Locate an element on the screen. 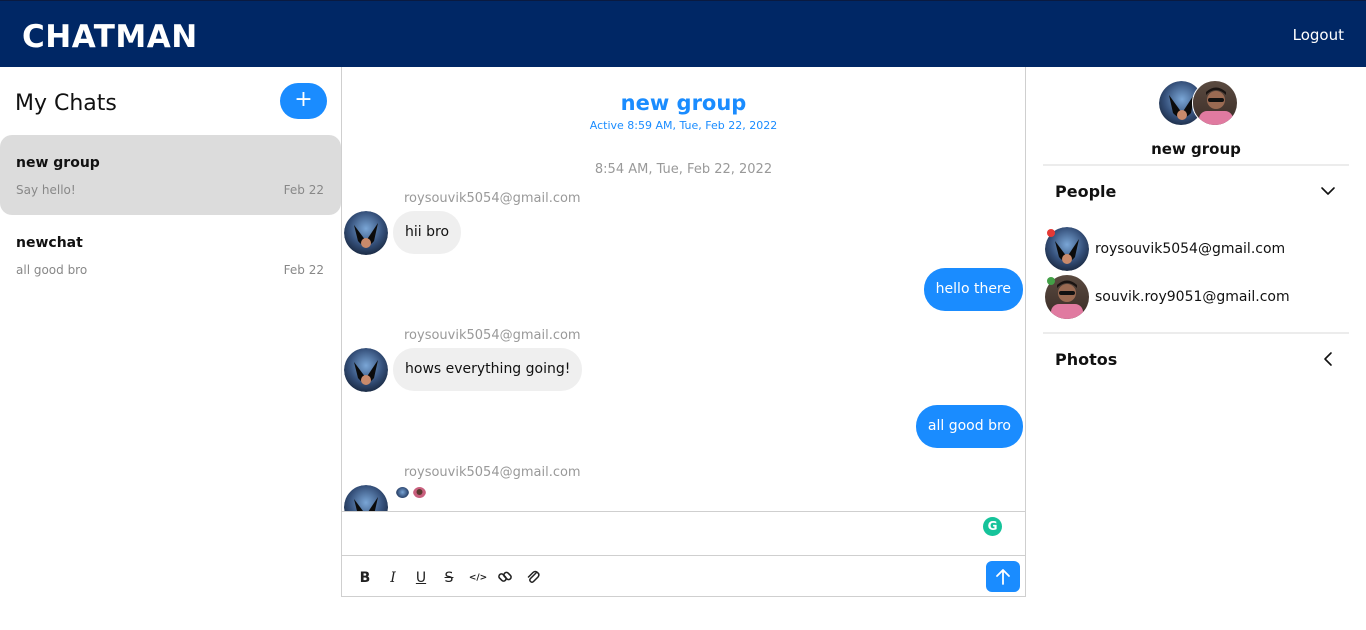 The image size is (1366, 630). chat-item-new-group: new group Say hello! Feb 22 is located at coordinates (170, 175).